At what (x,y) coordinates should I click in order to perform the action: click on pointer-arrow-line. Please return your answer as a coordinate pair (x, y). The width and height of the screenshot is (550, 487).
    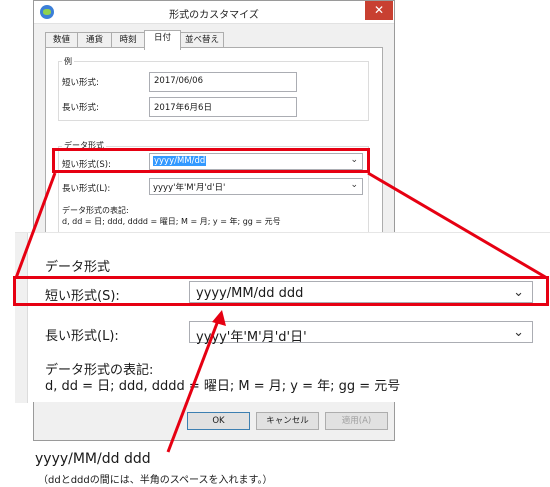
    Looking at the image, I should click on (193, 385).